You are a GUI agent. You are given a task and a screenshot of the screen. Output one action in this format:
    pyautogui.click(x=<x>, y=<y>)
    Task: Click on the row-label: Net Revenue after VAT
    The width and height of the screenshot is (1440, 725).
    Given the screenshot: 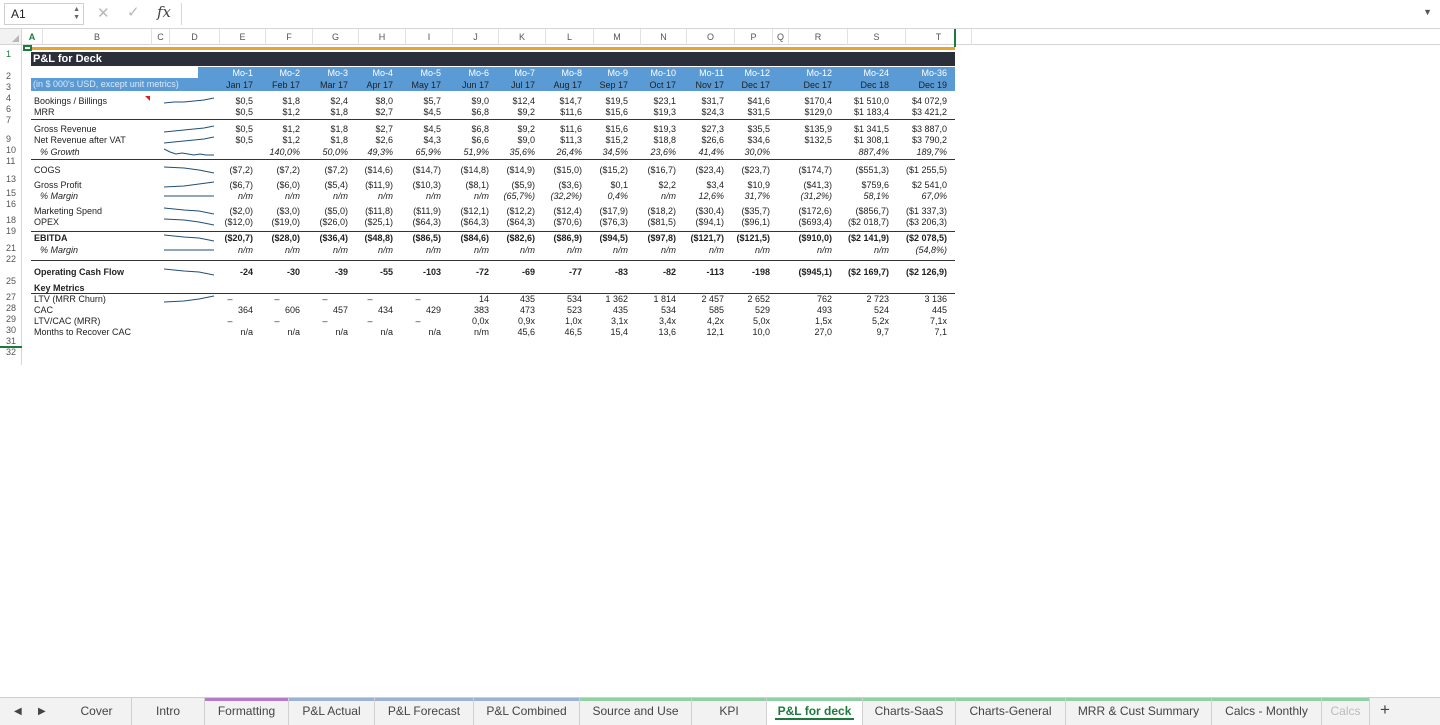 What is the action you would take?
    pyautogui.click(x=80, y=140)
    